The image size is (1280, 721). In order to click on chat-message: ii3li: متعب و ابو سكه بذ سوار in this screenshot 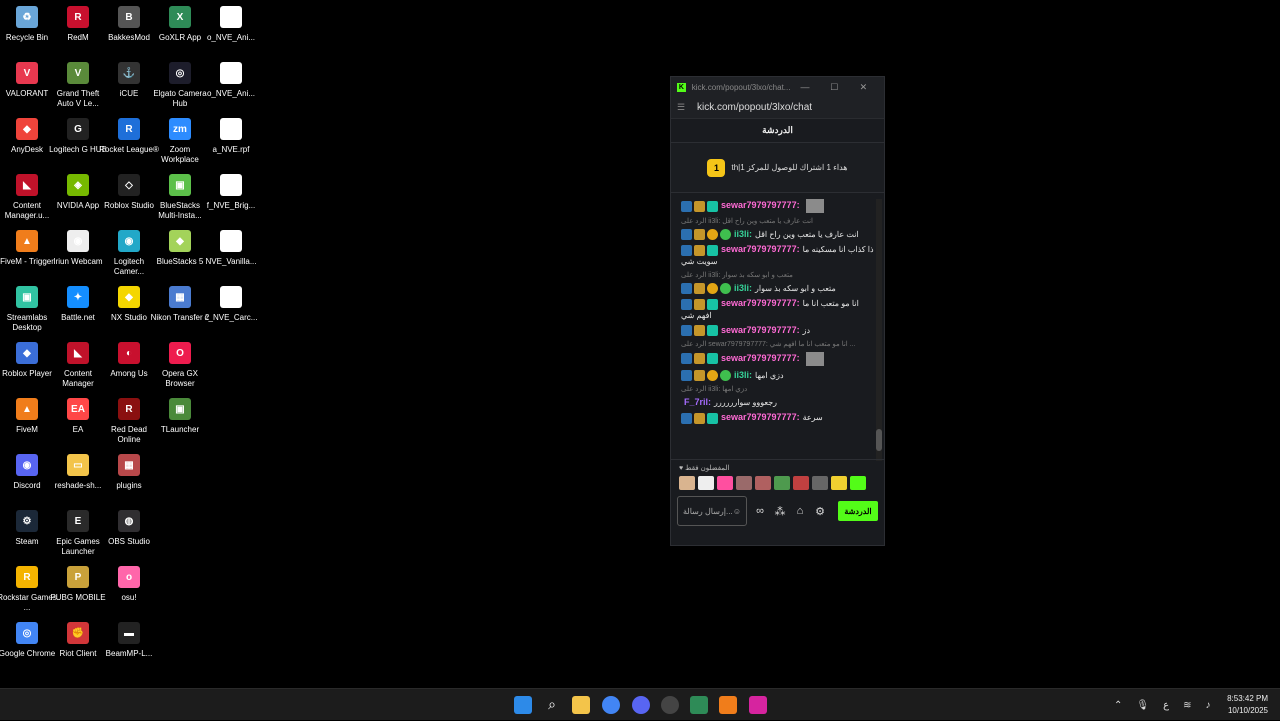, I will do `click(777, 289)`.